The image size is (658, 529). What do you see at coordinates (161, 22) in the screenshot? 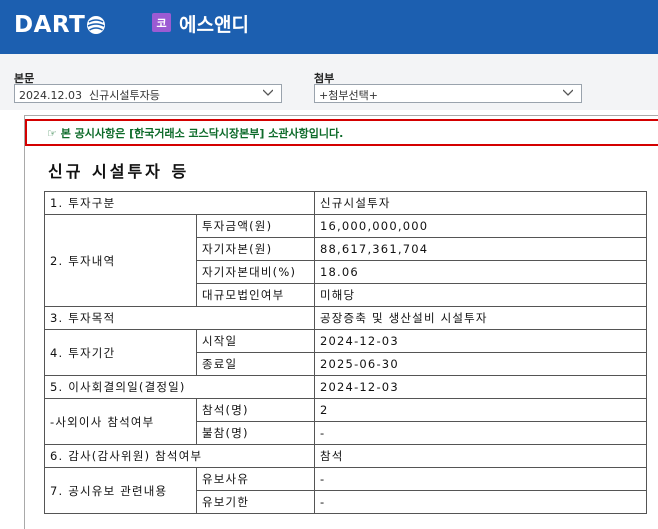
I see `market-badge: 코` at bounding box center [161, 22].